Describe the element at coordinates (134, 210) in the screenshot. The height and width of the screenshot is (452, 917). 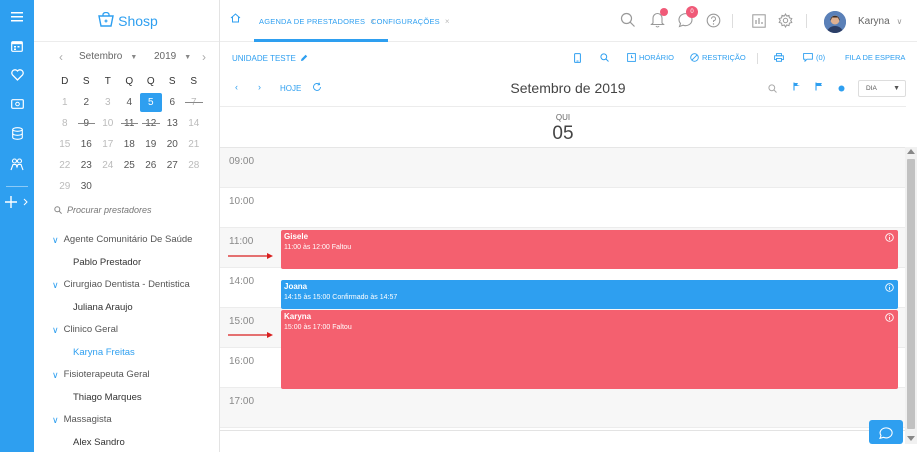
I see `provider-search: Procurar prestadores` at that location.